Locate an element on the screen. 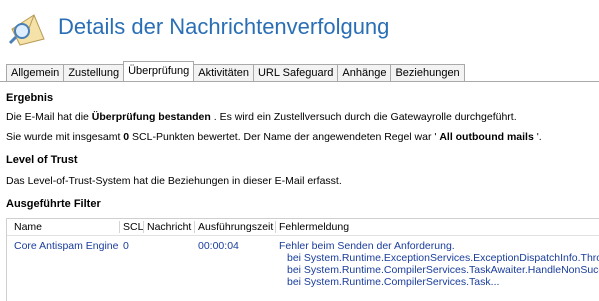  column-scl: SCL is located at coordinates (133, 227).